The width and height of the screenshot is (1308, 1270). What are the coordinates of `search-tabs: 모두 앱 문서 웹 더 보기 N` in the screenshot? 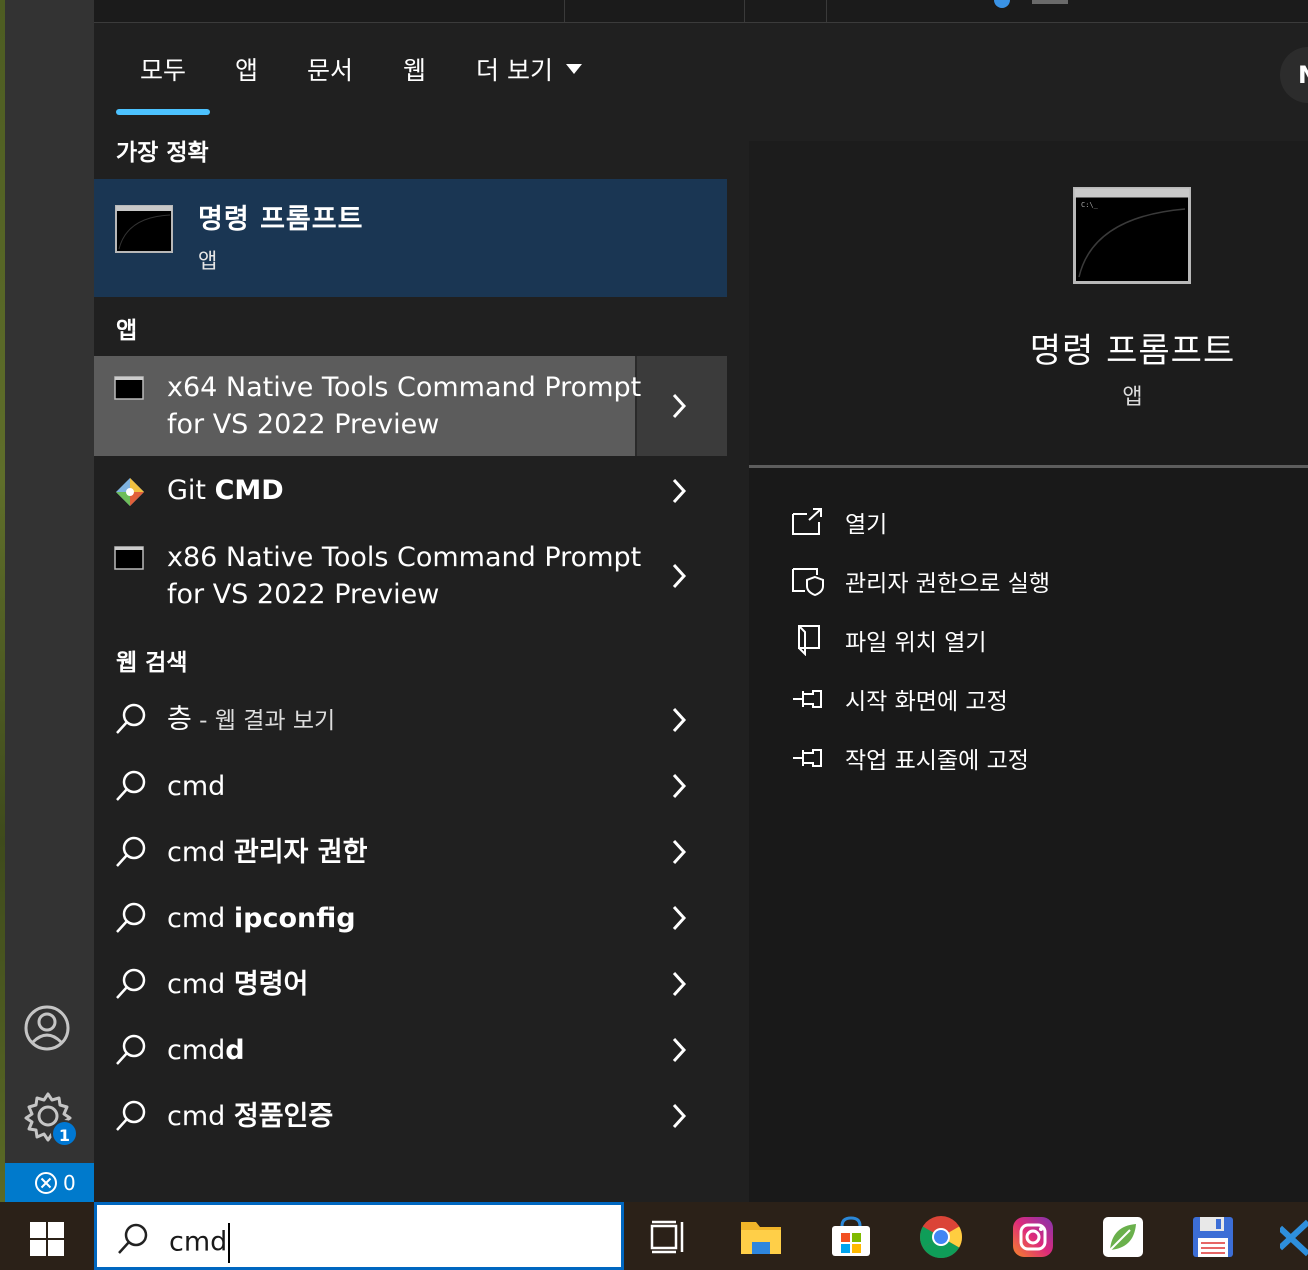 It's located at (701, 71).